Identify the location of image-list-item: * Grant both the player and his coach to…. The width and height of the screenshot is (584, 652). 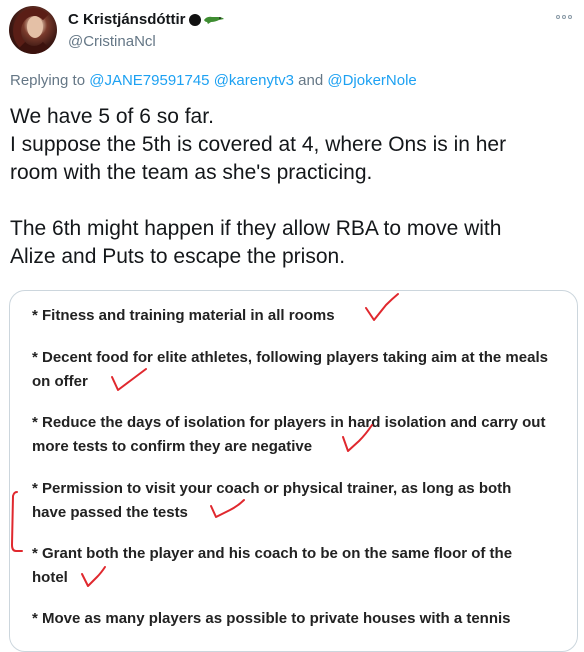
(304, 566).